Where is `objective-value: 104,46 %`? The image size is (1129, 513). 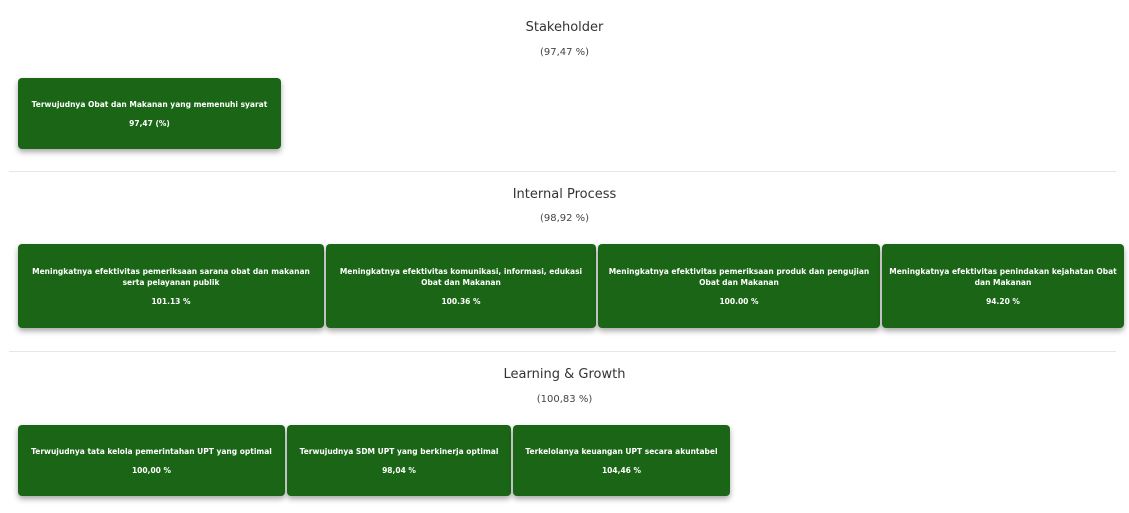
objective-value: 104,46 % is located at coordinates (621, 470).